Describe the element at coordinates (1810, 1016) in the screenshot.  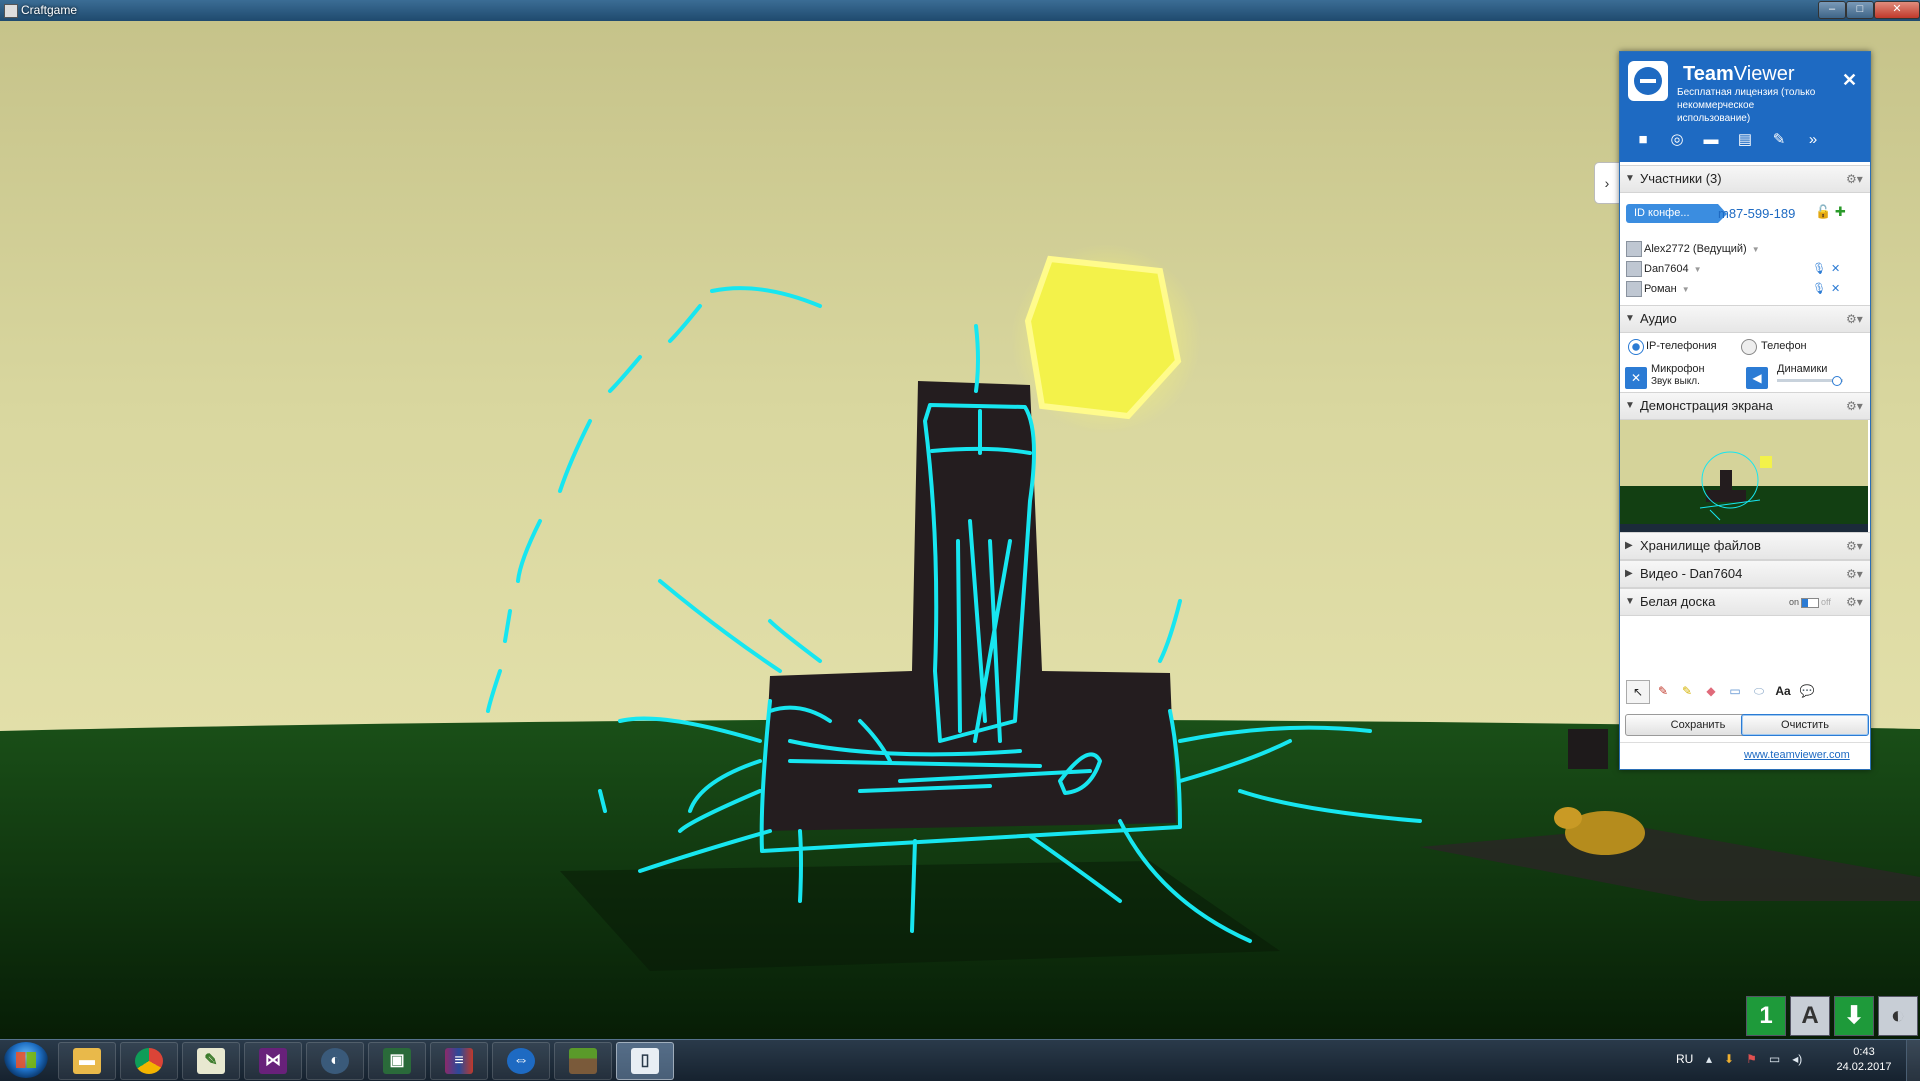
I see `letter-a-icon: A` at that location.